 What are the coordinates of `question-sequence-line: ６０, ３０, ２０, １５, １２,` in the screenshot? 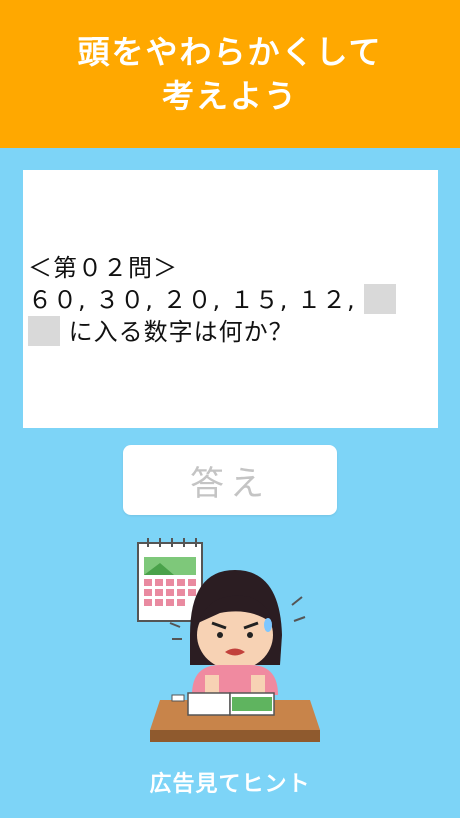 It's located at (230, 300).